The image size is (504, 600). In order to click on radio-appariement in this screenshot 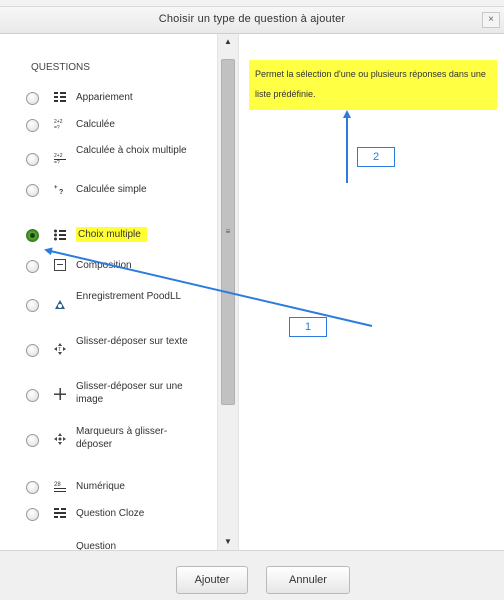, I will do `click(32, 98)`.